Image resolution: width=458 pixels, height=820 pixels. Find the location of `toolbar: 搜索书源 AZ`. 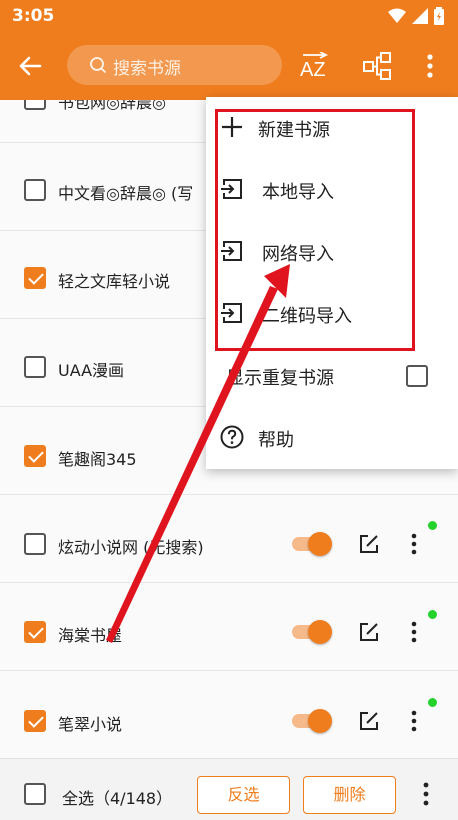

toolbar: 搜索书源 AZ is located at coordinates (229, 66).